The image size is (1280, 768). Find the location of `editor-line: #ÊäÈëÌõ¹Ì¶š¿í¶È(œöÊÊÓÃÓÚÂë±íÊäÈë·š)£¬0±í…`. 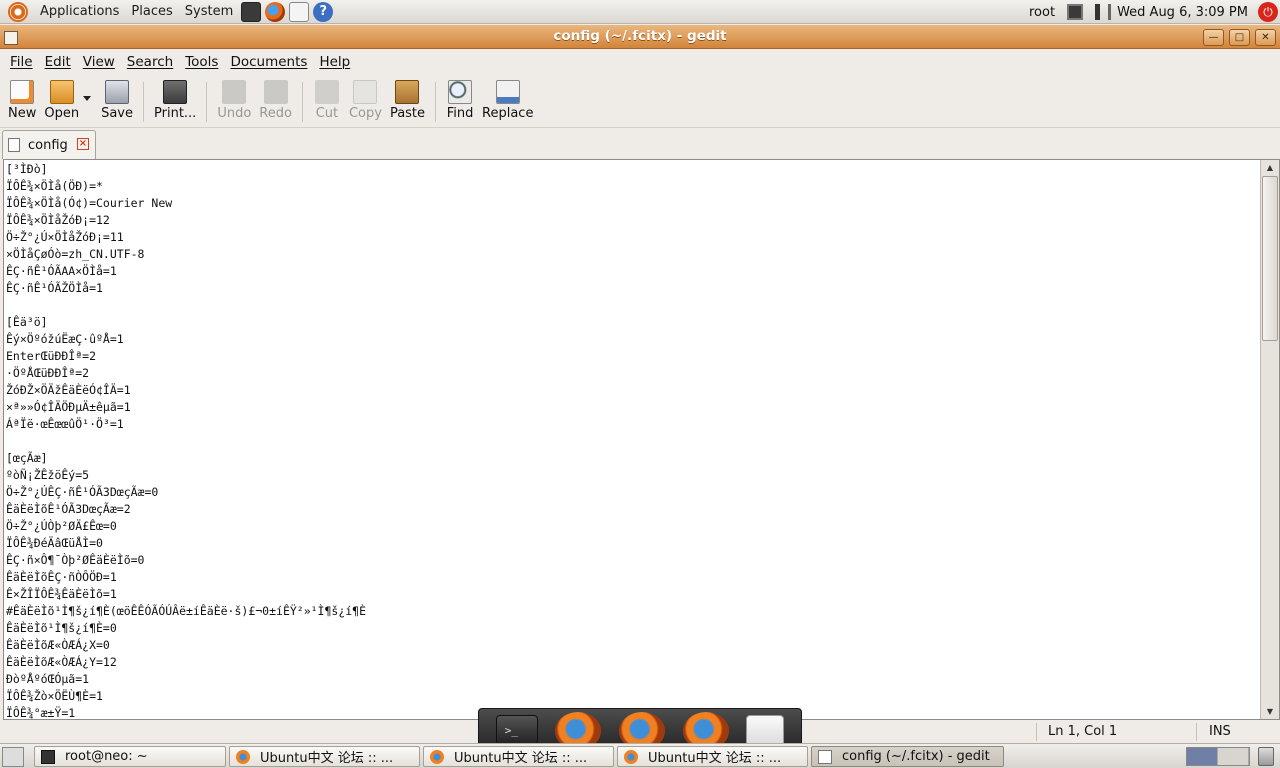

editor-line: #ÊäÈëÌõ¹Ì¶š¿í¶È(œöÊÊÓÃÓÚÂë±íÊäÈë·š)£¬0±í… is located at coordinates (632, 611).